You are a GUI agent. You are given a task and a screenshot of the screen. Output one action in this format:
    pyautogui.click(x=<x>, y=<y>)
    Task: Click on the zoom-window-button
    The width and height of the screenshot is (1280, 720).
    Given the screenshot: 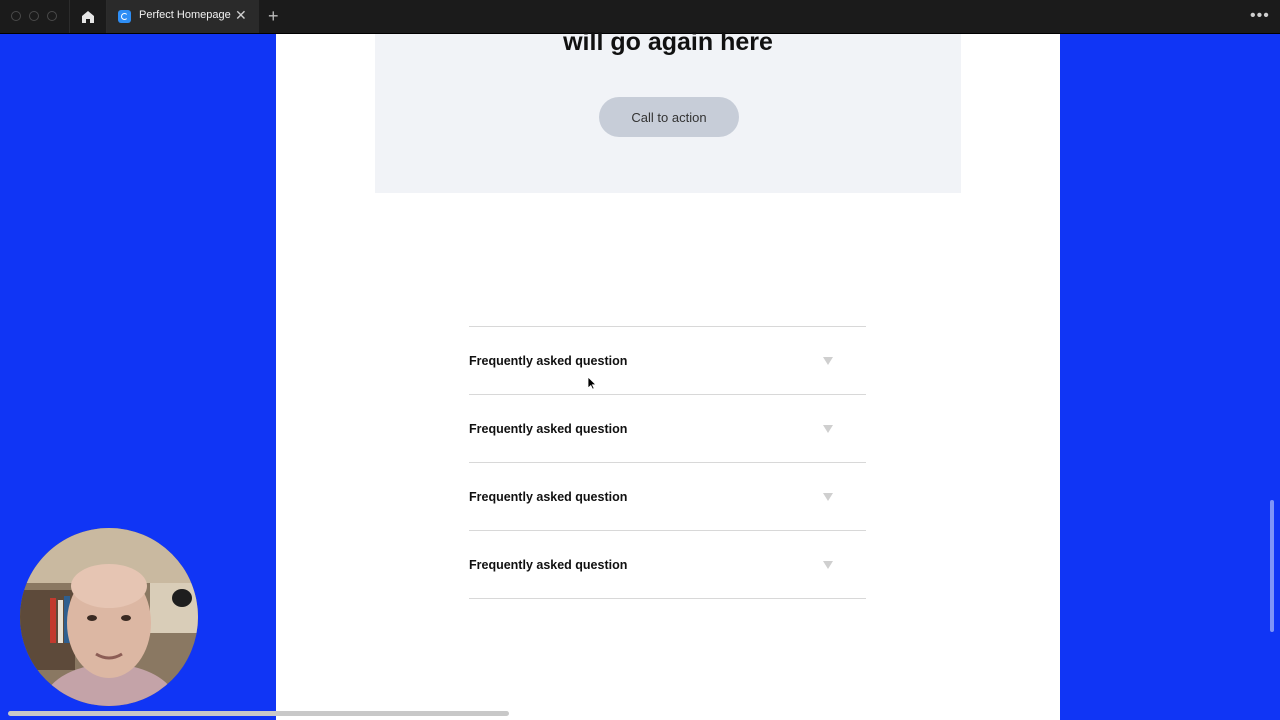 What is the action you would take?
    pyautogui.click(x=52, y=16)
    